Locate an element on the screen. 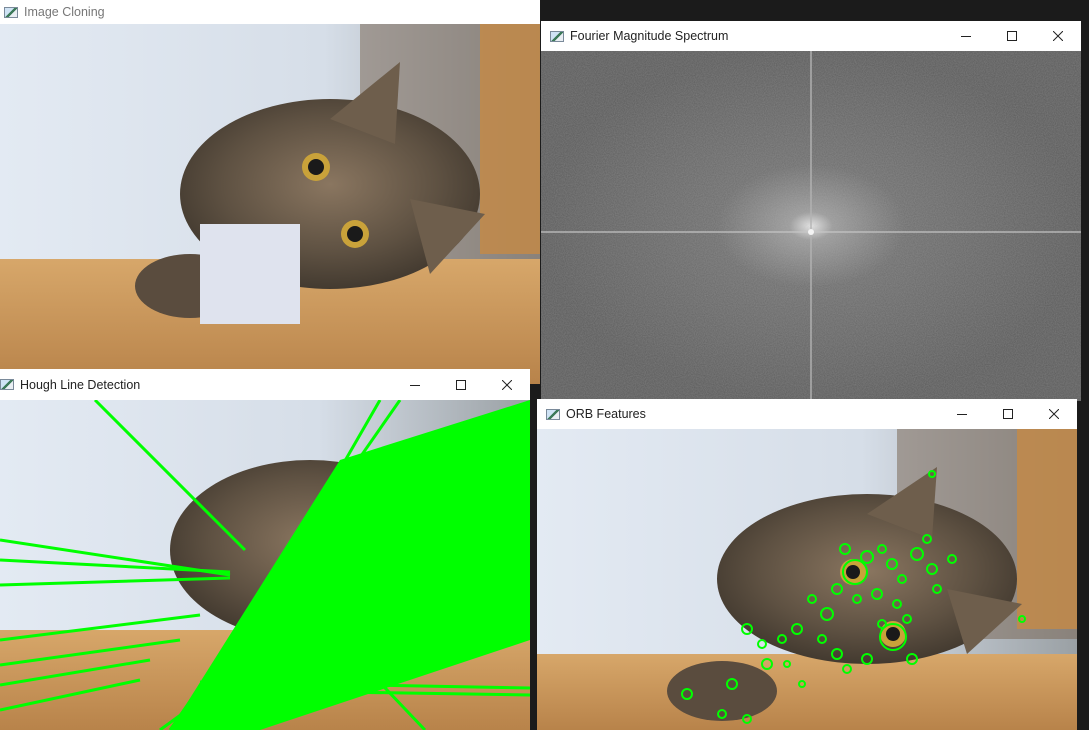 This screenshot has width=1089, height=730. hough-titlebar: Hough Line Detection is located at coordinates (265, 384).